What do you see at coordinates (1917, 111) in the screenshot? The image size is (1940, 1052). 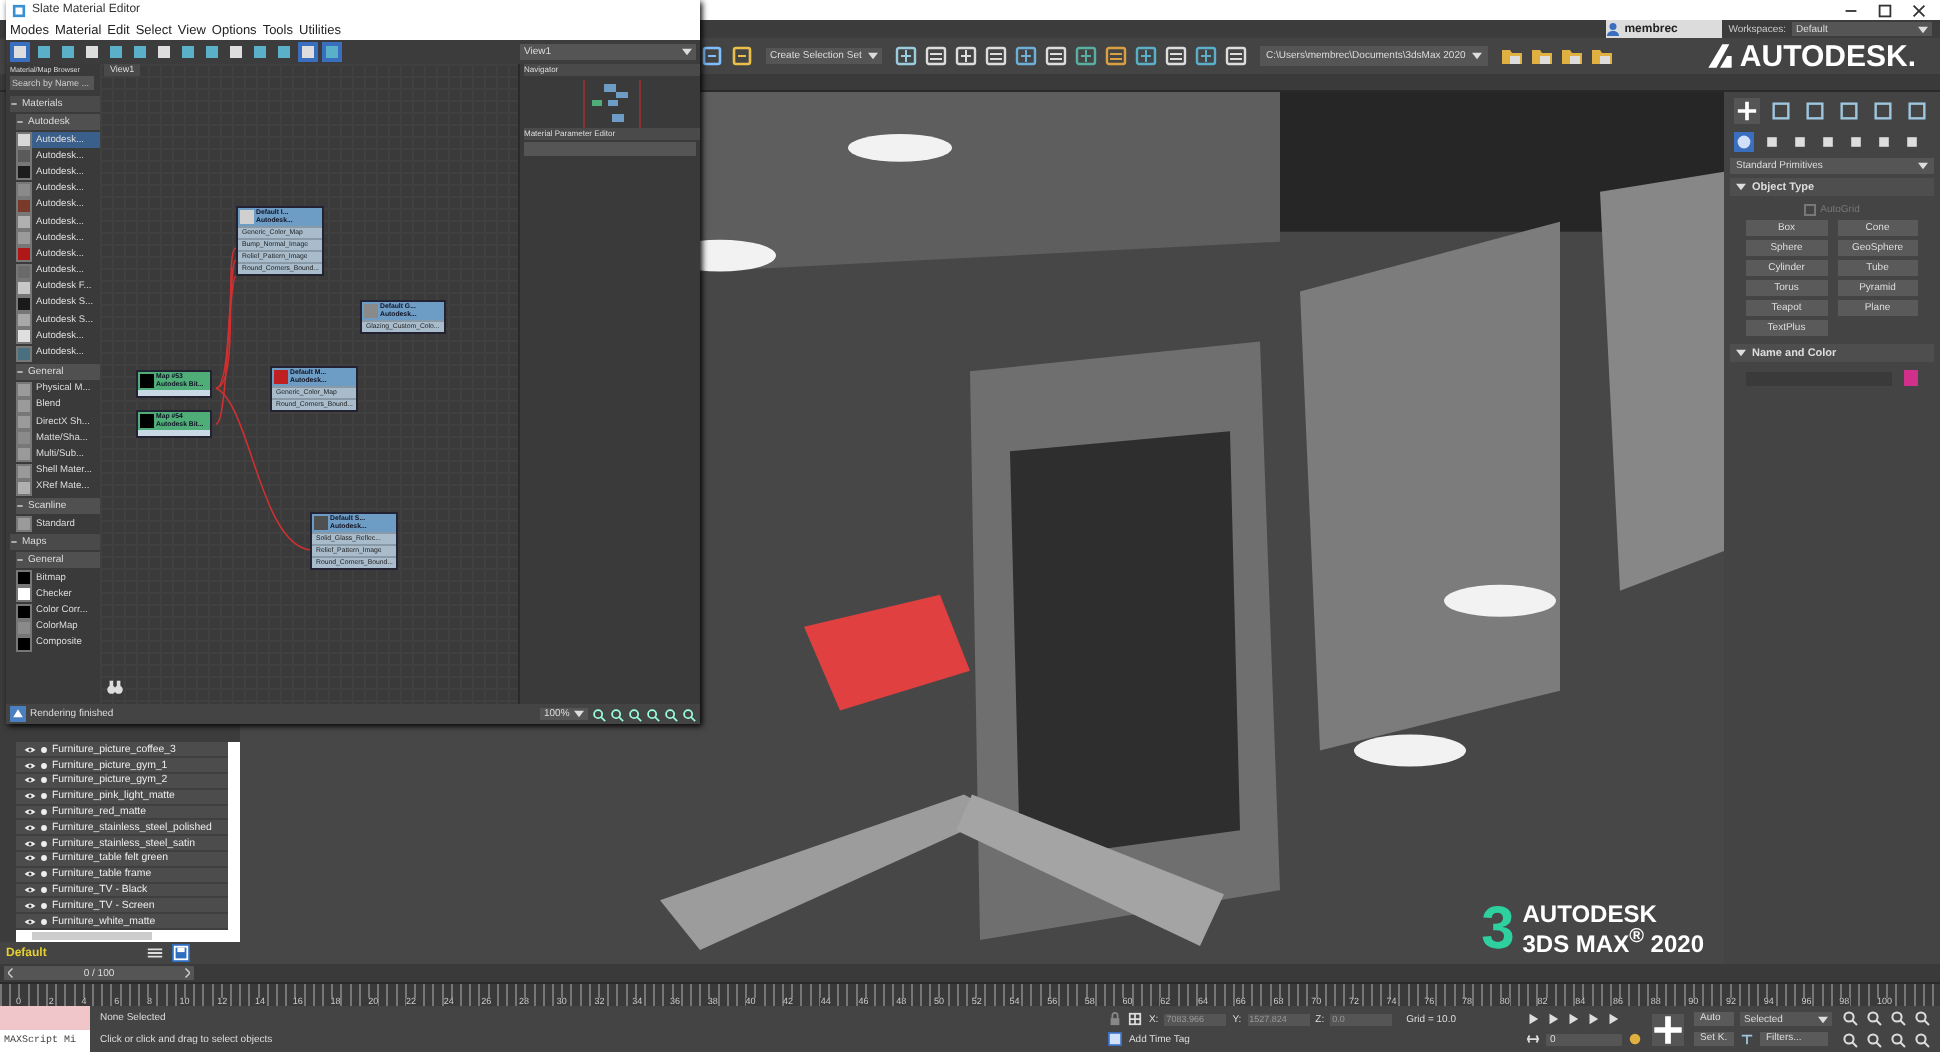 I see `utilities-icon` at bounding box center [1917, 111].